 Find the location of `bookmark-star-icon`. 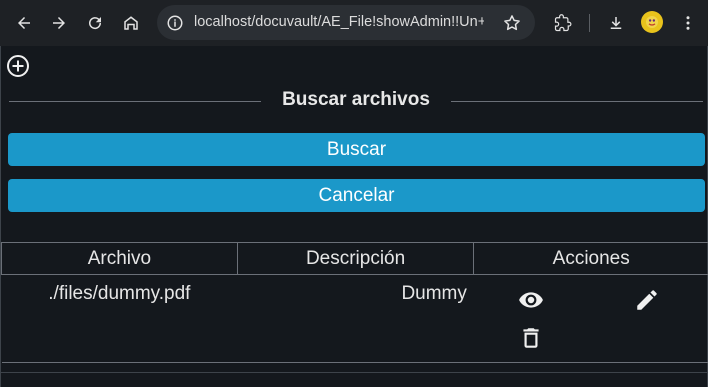

bookmark-star-icon is located at coordinates (512, 23).